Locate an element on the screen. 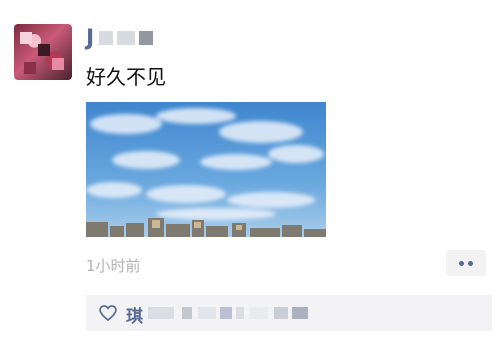 Image resolution: width=500 pixels, height=346 pixels. username-text: J is located at coordinates (91, 38).